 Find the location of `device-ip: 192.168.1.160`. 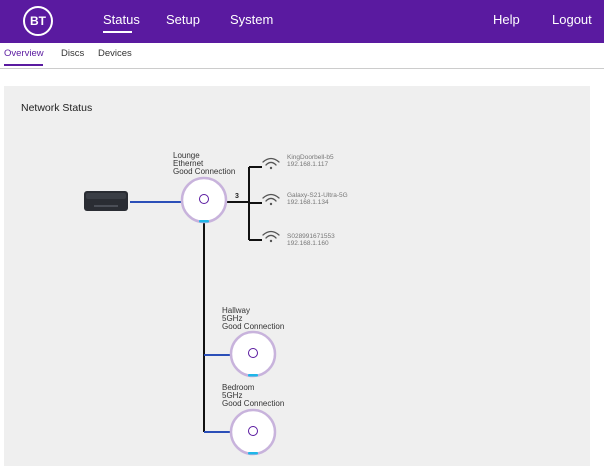

device-ip: 192.168.1.160 is located at coordinates (308, 243).